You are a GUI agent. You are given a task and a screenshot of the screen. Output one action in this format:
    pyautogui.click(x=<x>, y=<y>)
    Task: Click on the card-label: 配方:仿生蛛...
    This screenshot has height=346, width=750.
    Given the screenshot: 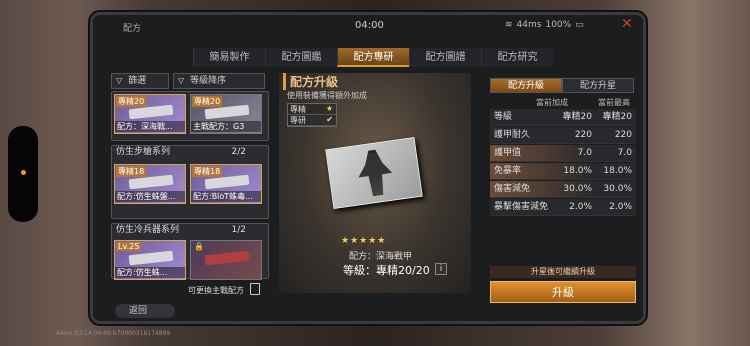 What is the action you would take?
    pyautogui.click(x=150, y=272)
    